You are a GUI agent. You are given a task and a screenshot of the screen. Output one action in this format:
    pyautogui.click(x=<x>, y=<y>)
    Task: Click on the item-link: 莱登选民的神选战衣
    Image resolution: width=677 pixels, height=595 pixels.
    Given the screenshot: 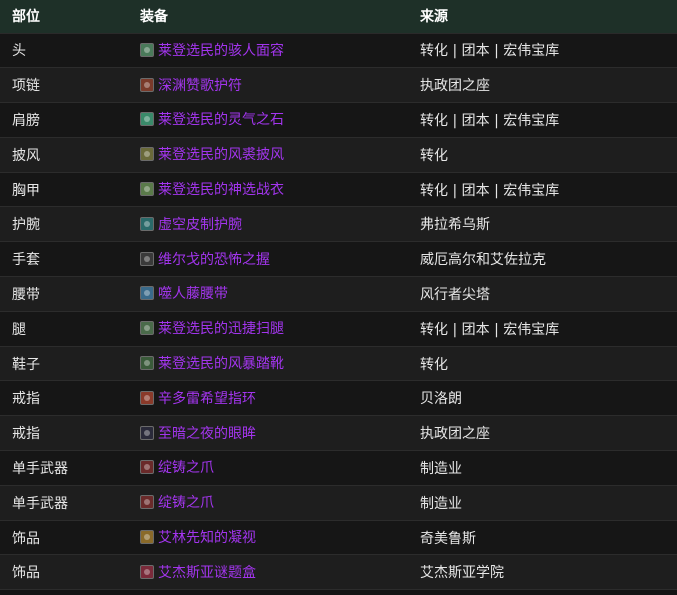 What is the action you would take?
    pyautogui.click(x=212, y=189)
    